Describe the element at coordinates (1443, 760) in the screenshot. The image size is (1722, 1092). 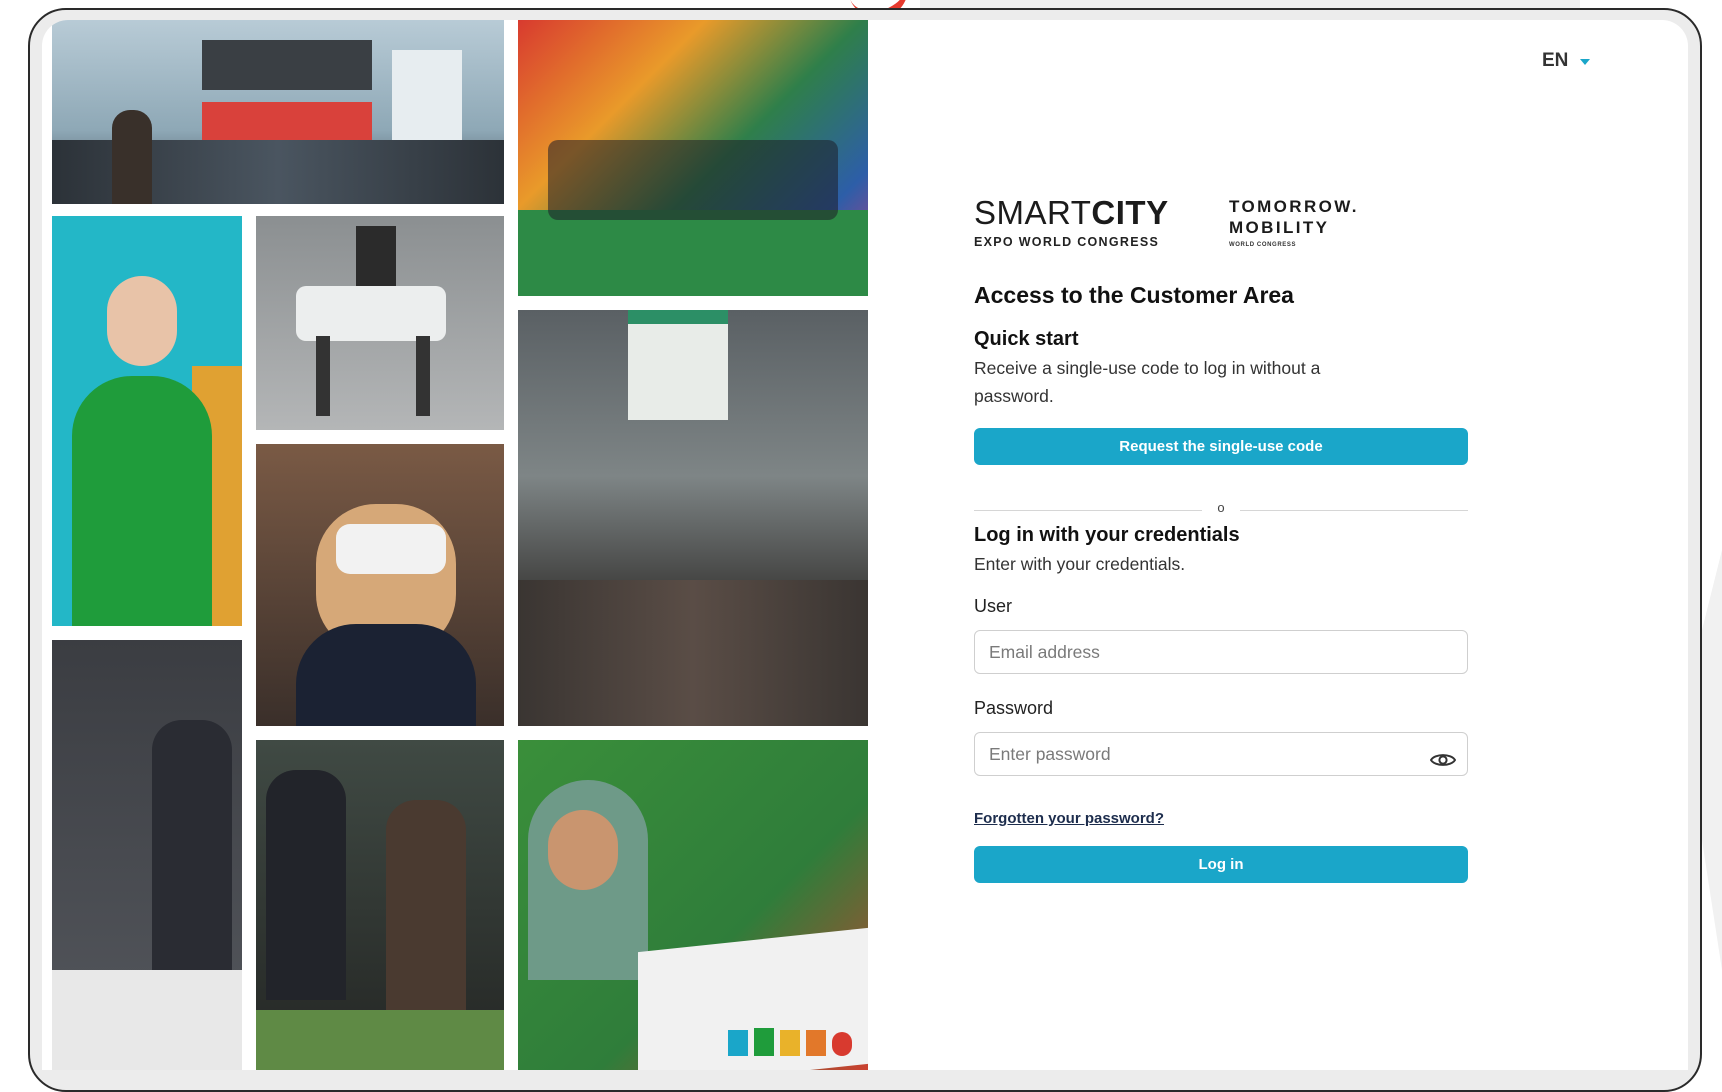
I see `eye-icon` at that location.